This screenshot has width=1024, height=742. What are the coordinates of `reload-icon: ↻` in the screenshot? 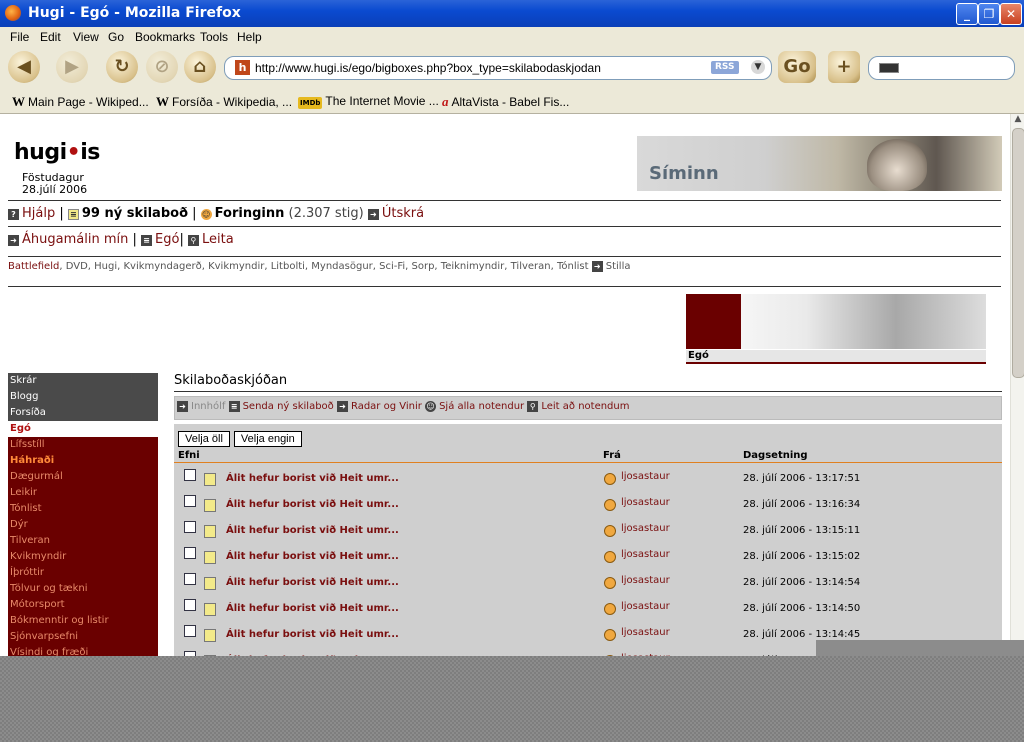 It's located at (122, 67).